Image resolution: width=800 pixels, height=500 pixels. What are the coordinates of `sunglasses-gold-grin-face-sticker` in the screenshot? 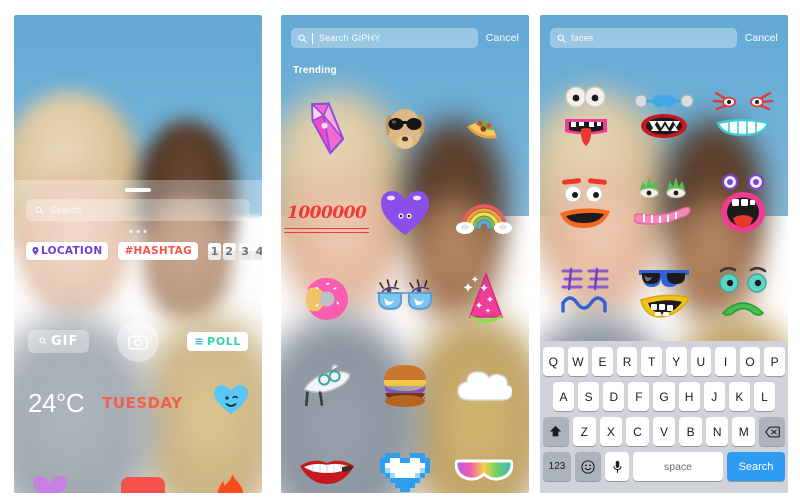 It's located at (664, 292).